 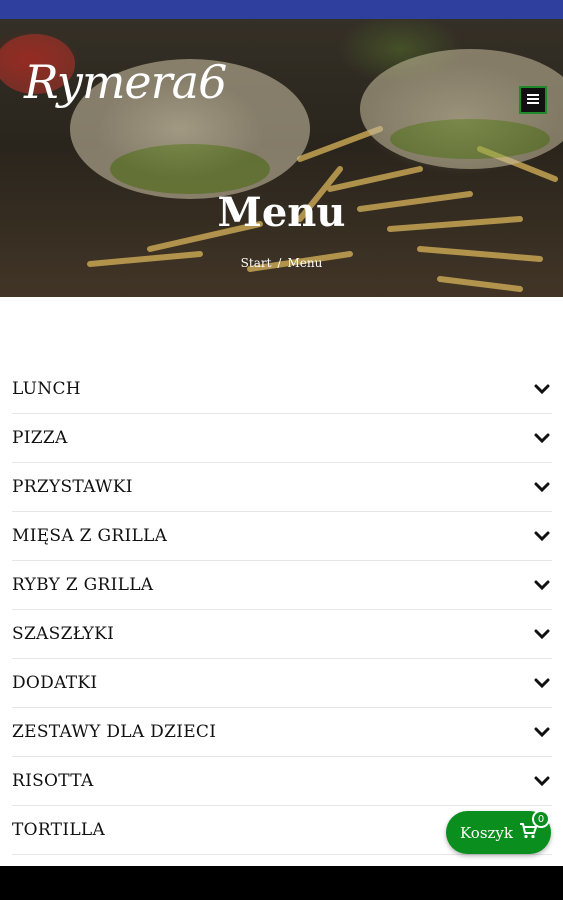 What do you see at coordinates (72, 487) in the screenshot?
I see `accordion-item-label: PRZYSTAWKI` at bounding box center [72, 487].